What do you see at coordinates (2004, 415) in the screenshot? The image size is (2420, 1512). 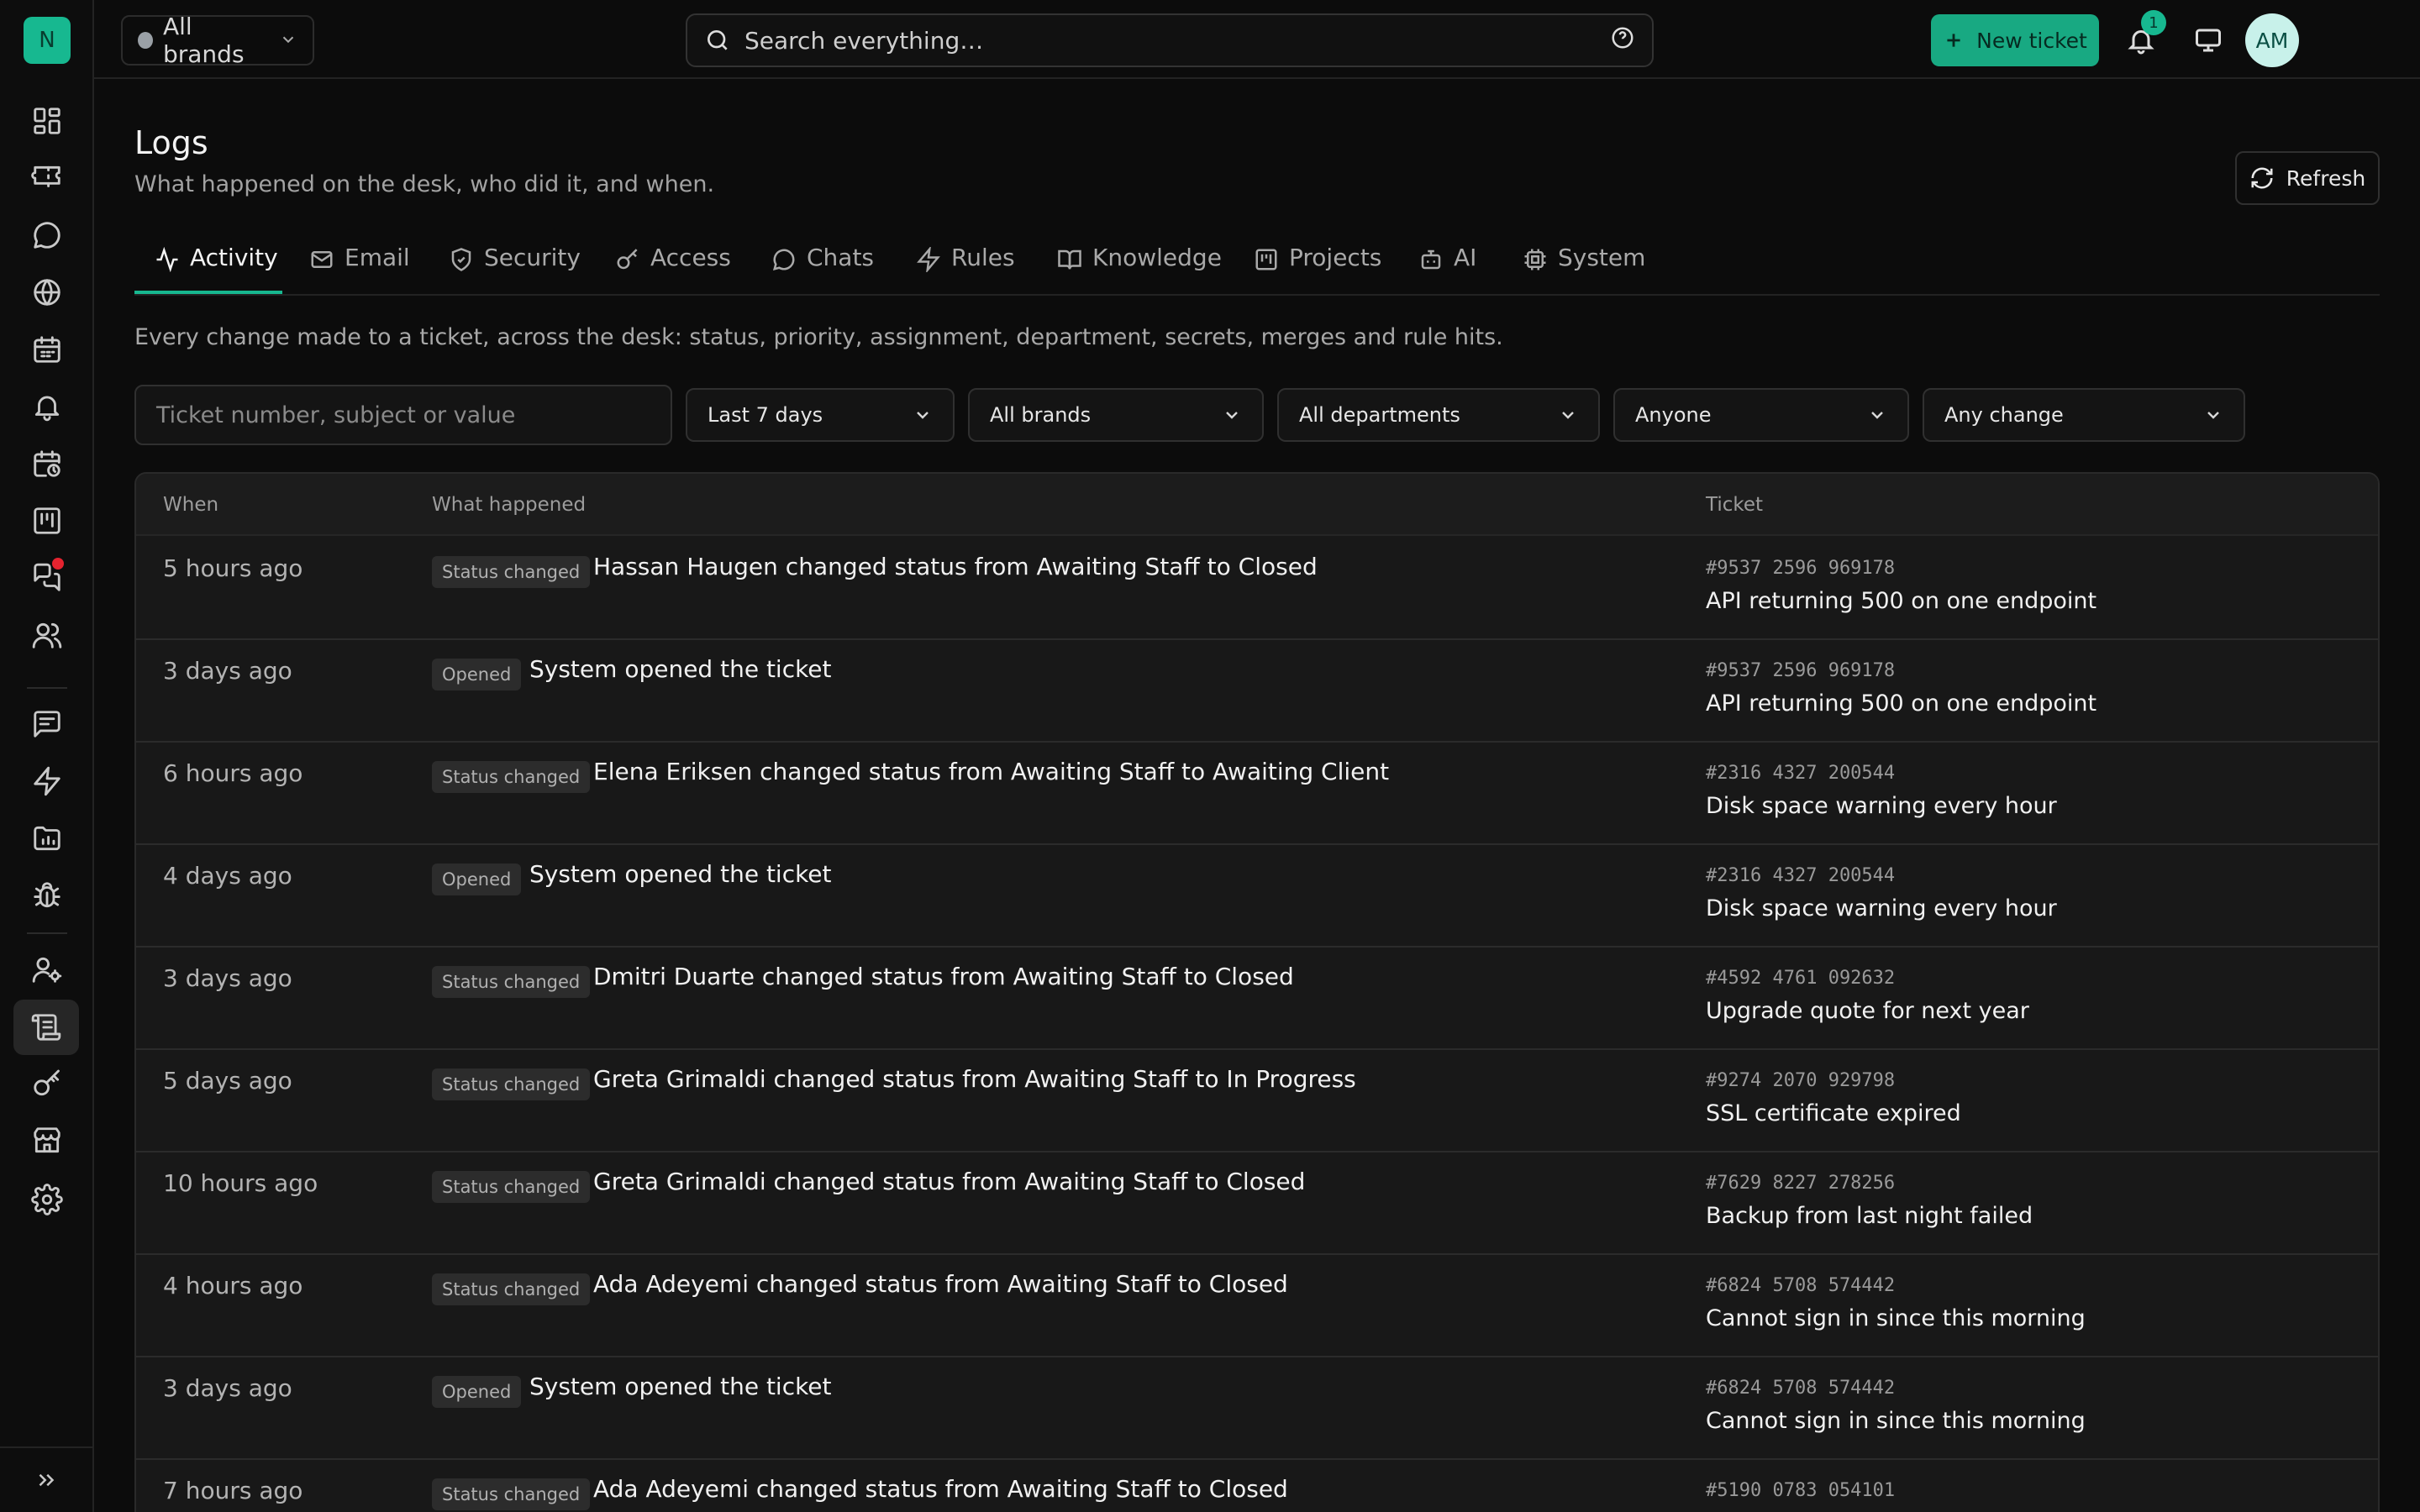 I see `change-type-filter-value: Any change` at bounding box center [2004, 415].